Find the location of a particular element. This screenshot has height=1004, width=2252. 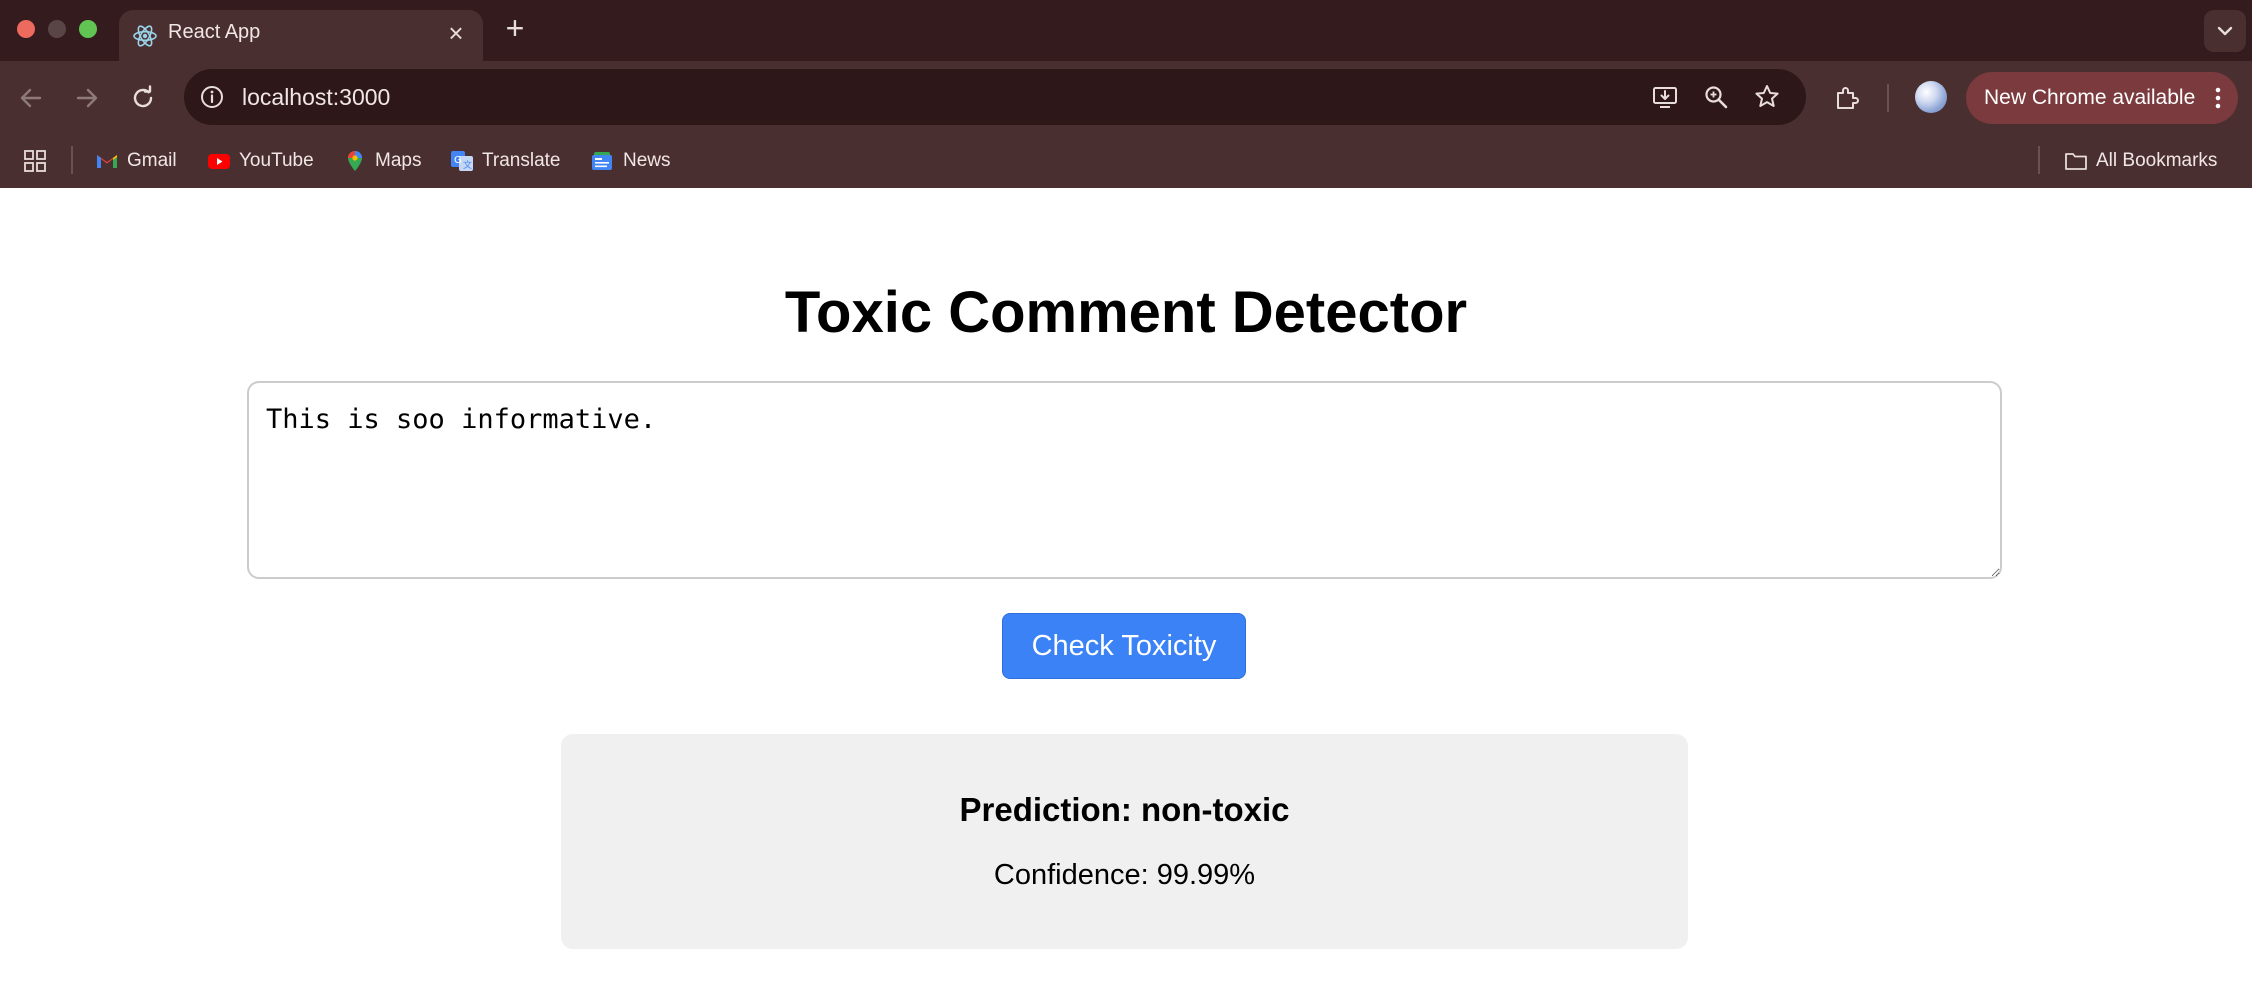

update-label: New Chrome available is located at coordinates (2090, 97).